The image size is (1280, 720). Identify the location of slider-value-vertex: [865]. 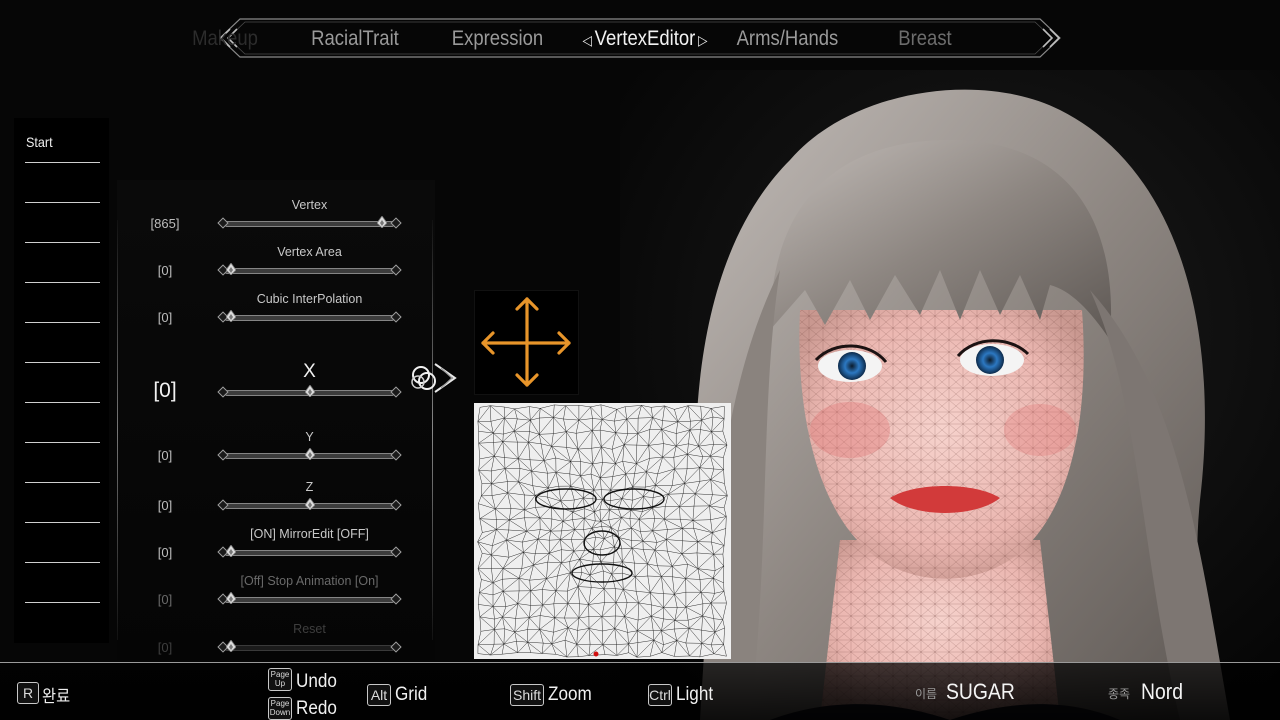
(165, 223).